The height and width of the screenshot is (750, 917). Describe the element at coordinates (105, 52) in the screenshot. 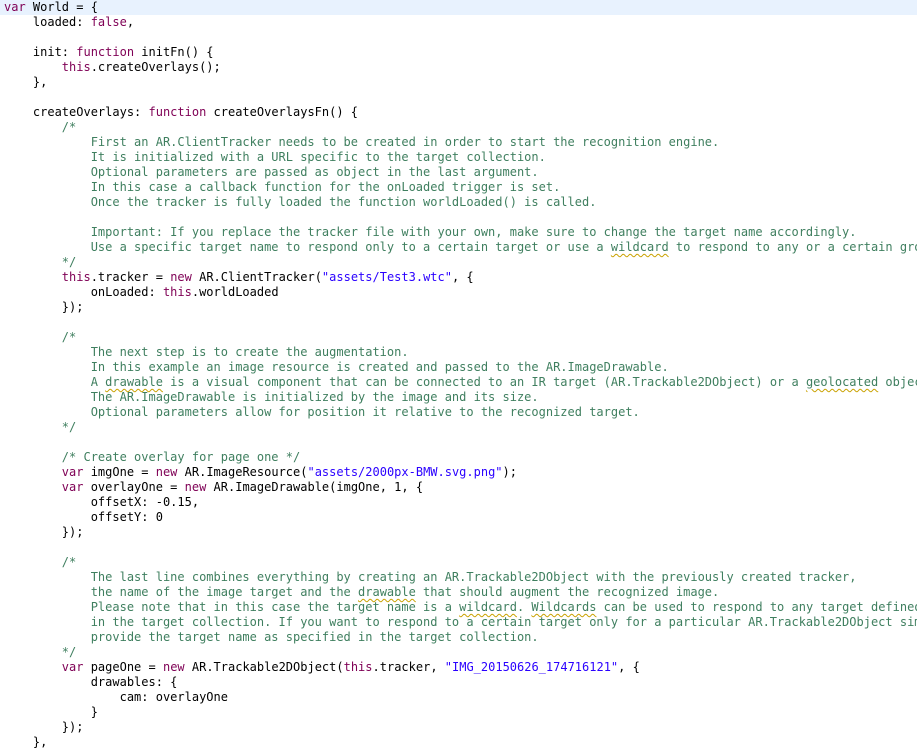

I see `keyword-token: function` at that location.